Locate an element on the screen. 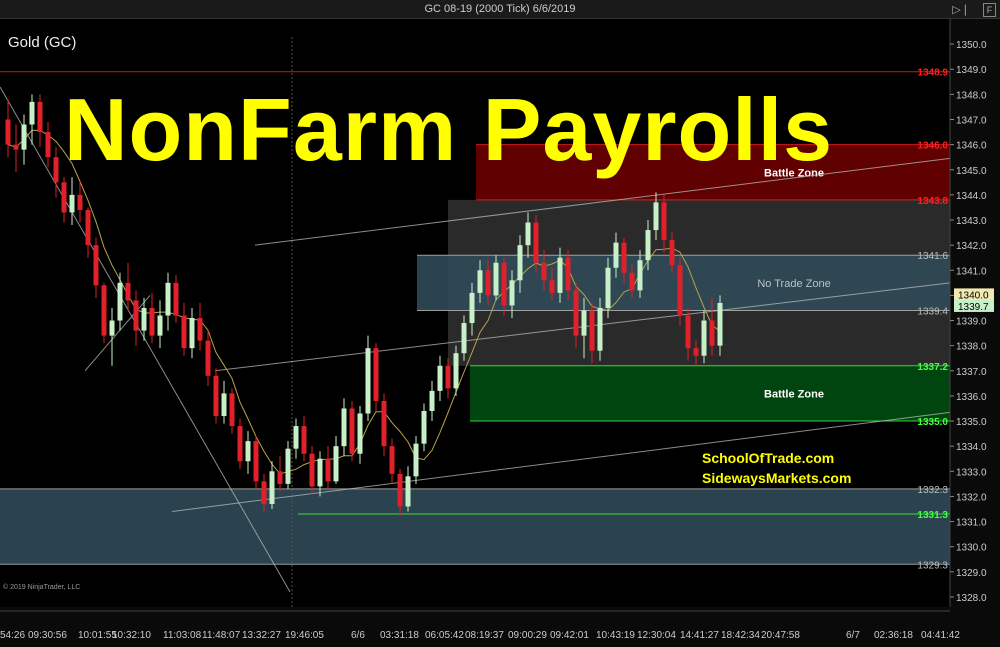 This screenshot has height=647, width=1000. level-label: 1331.3 is located at coordinates (932, 515).